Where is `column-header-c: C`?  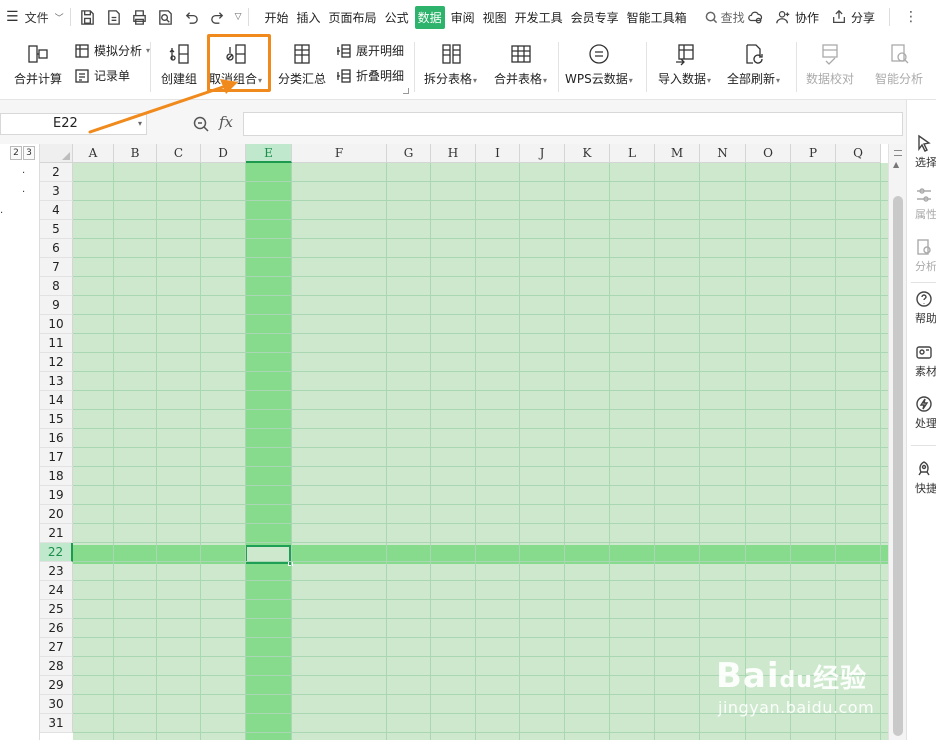 column-header-c: C is located at coordinates (179, 153).